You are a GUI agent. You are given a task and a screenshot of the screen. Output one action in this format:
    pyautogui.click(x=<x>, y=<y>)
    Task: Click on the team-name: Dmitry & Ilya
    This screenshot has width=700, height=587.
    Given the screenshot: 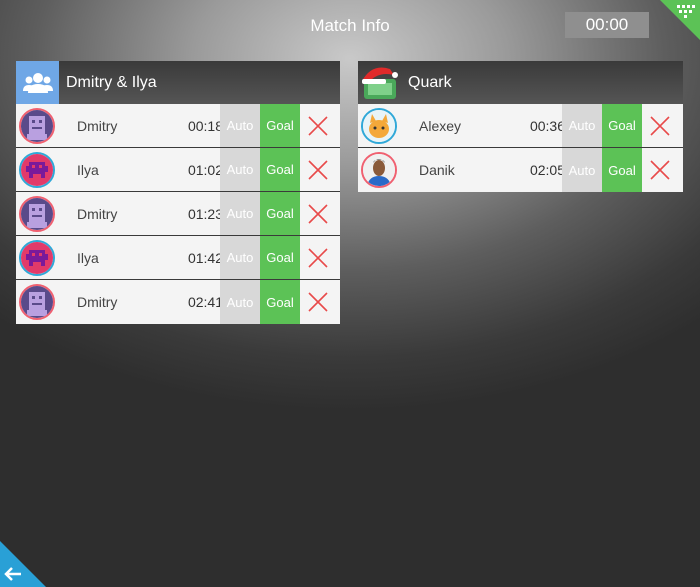 What is the action you would take?
    pyautogui.click(x=111, y=82)
    